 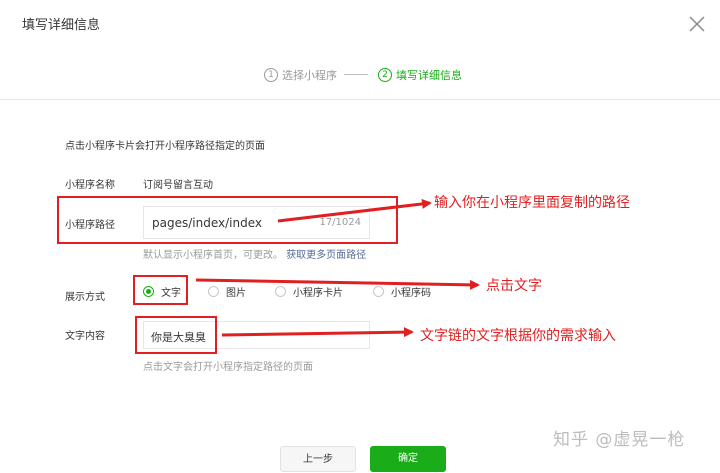 I want to click on header-divider, so click(x=360, y=99).